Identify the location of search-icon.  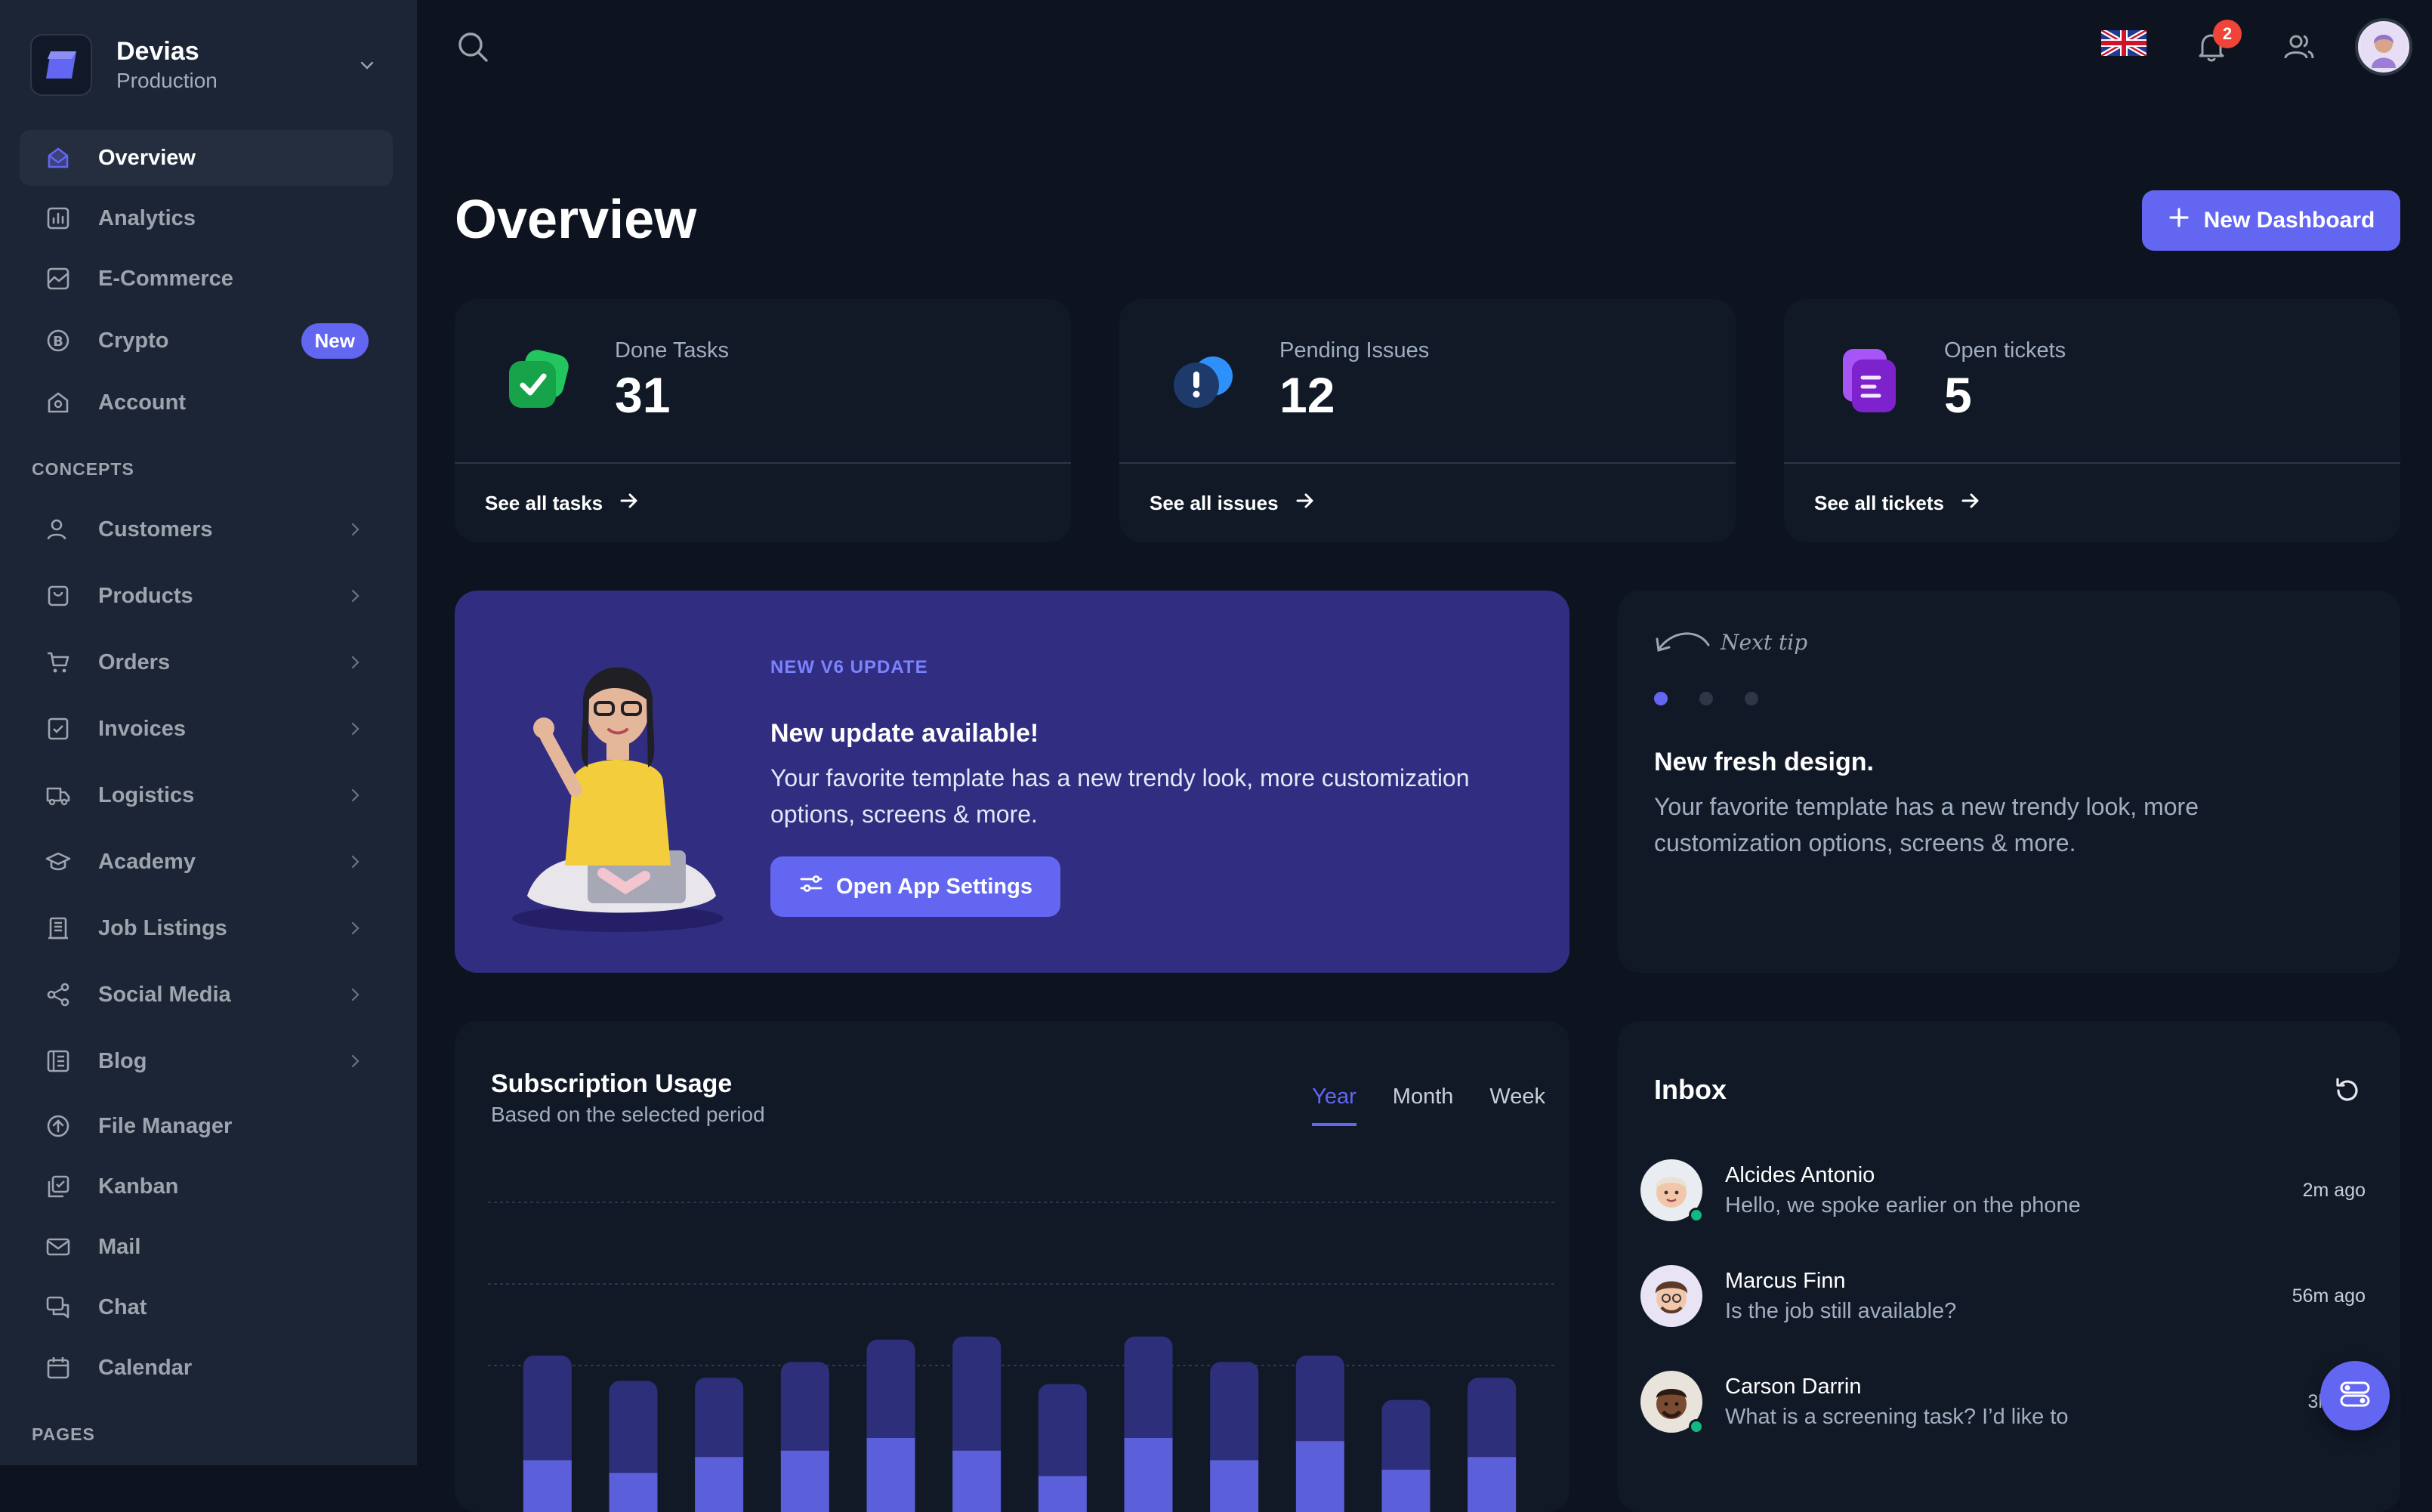
(473, 47).